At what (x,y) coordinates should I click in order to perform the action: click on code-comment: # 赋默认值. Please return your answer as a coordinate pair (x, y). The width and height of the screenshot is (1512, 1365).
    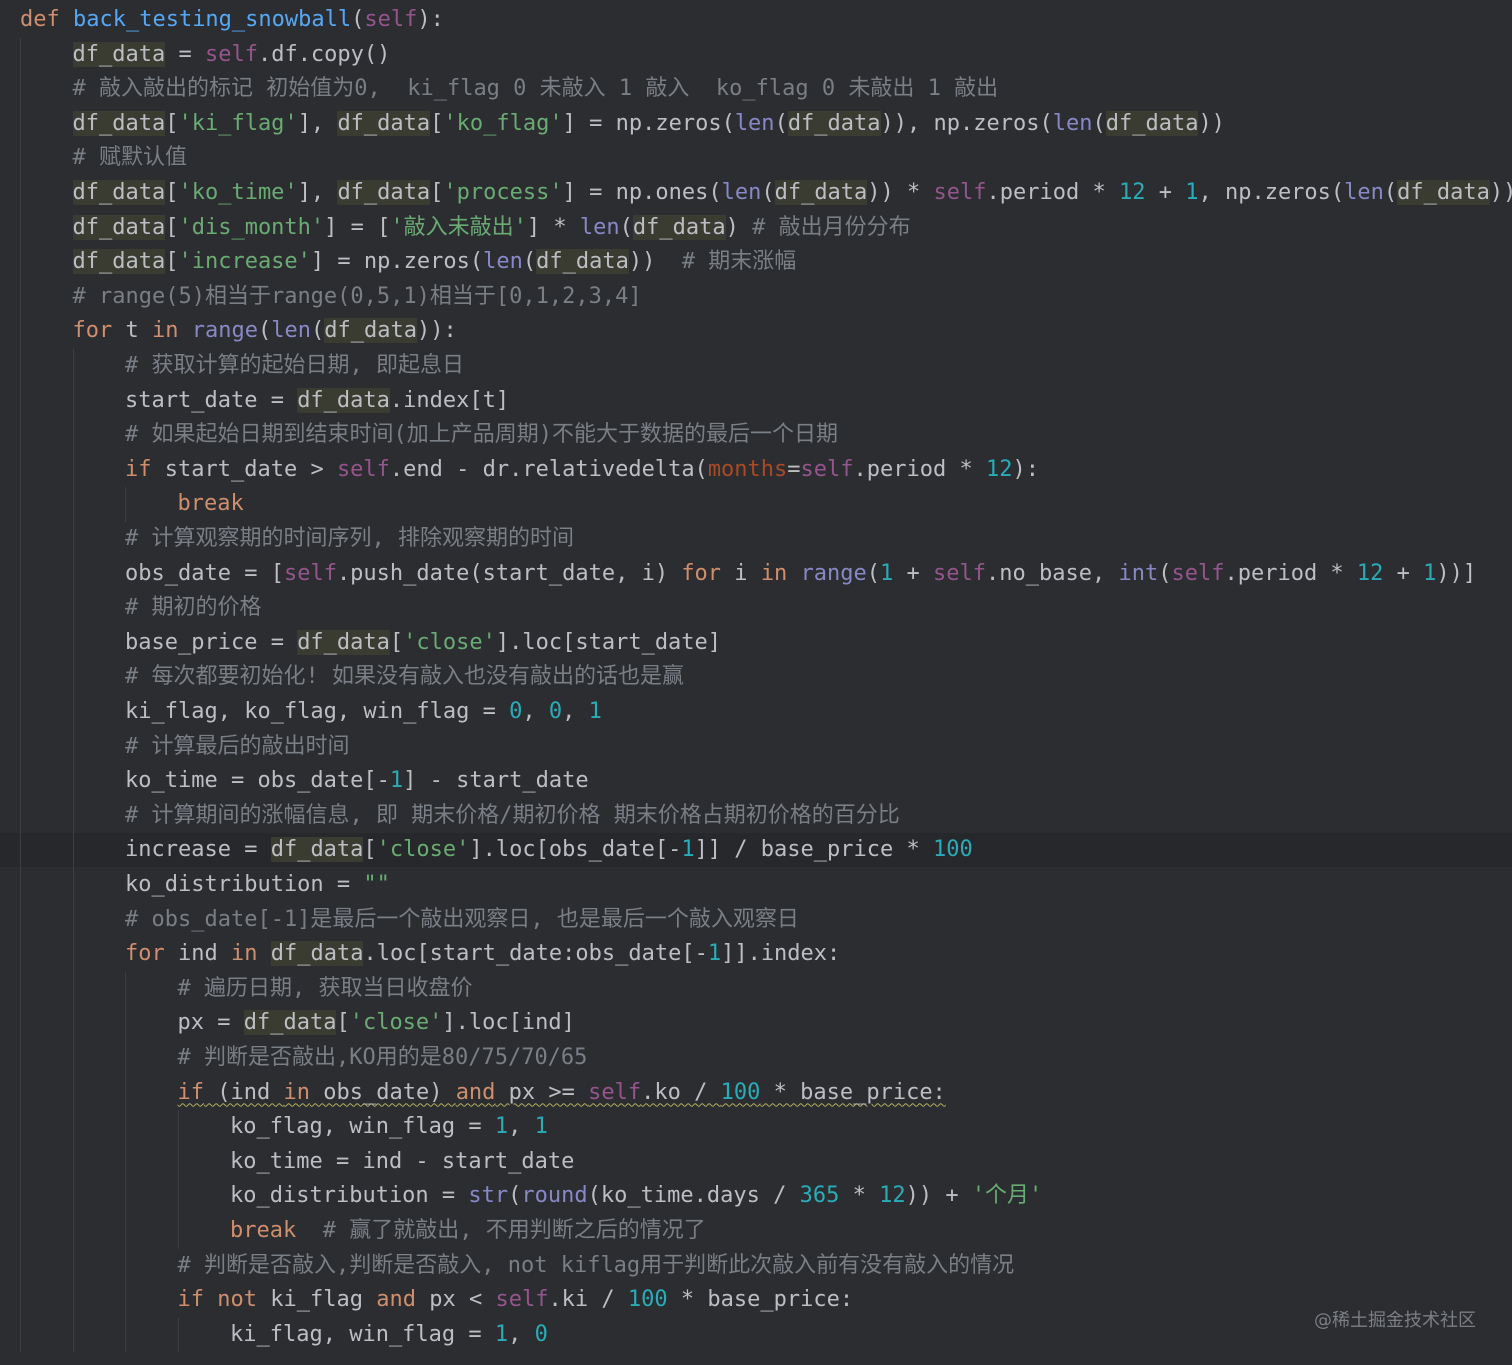
    Looking at the image, I should click on (130, 158).